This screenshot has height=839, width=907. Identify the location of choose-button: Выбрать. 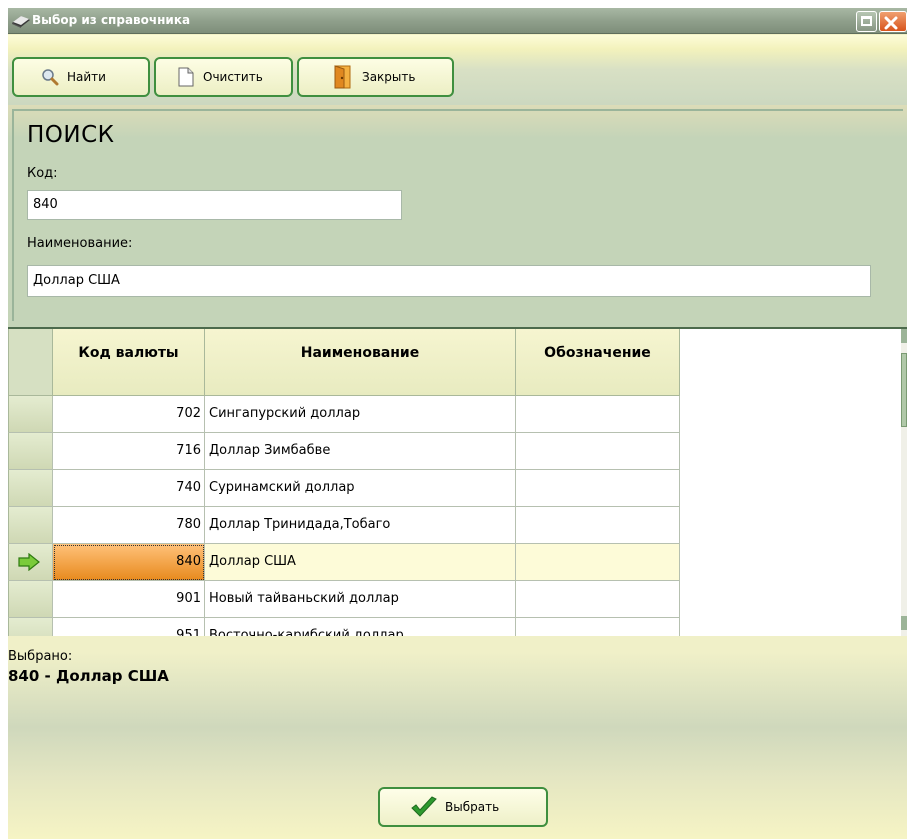
(463, 807).